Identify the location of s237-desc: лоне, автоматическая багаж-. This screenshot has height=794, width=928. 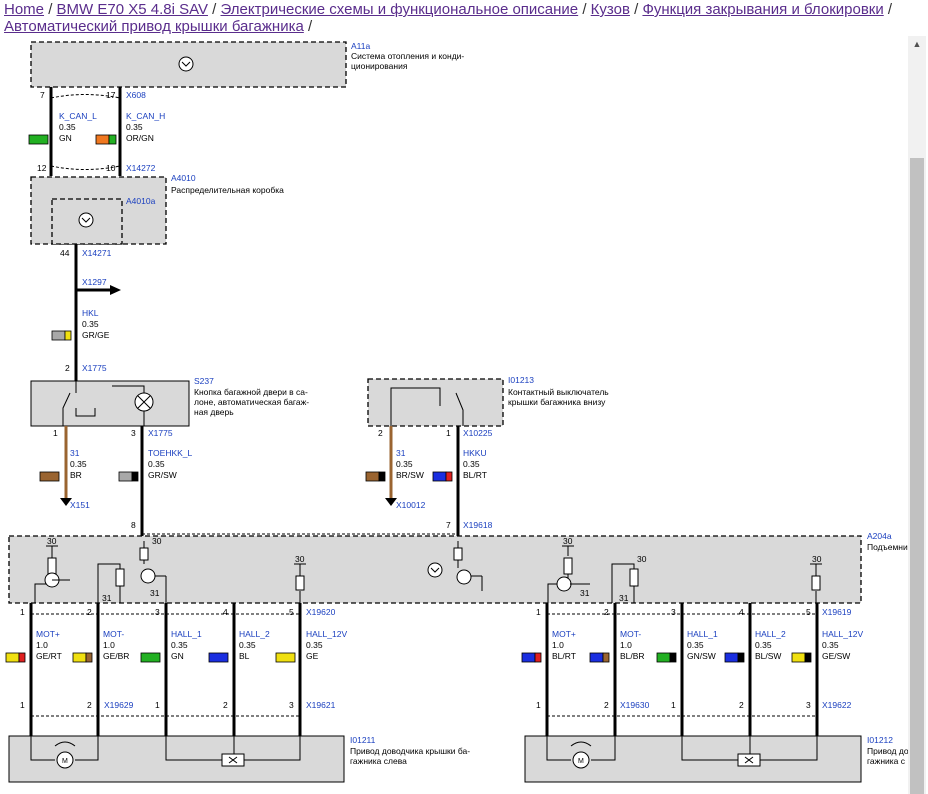
(251, 402).